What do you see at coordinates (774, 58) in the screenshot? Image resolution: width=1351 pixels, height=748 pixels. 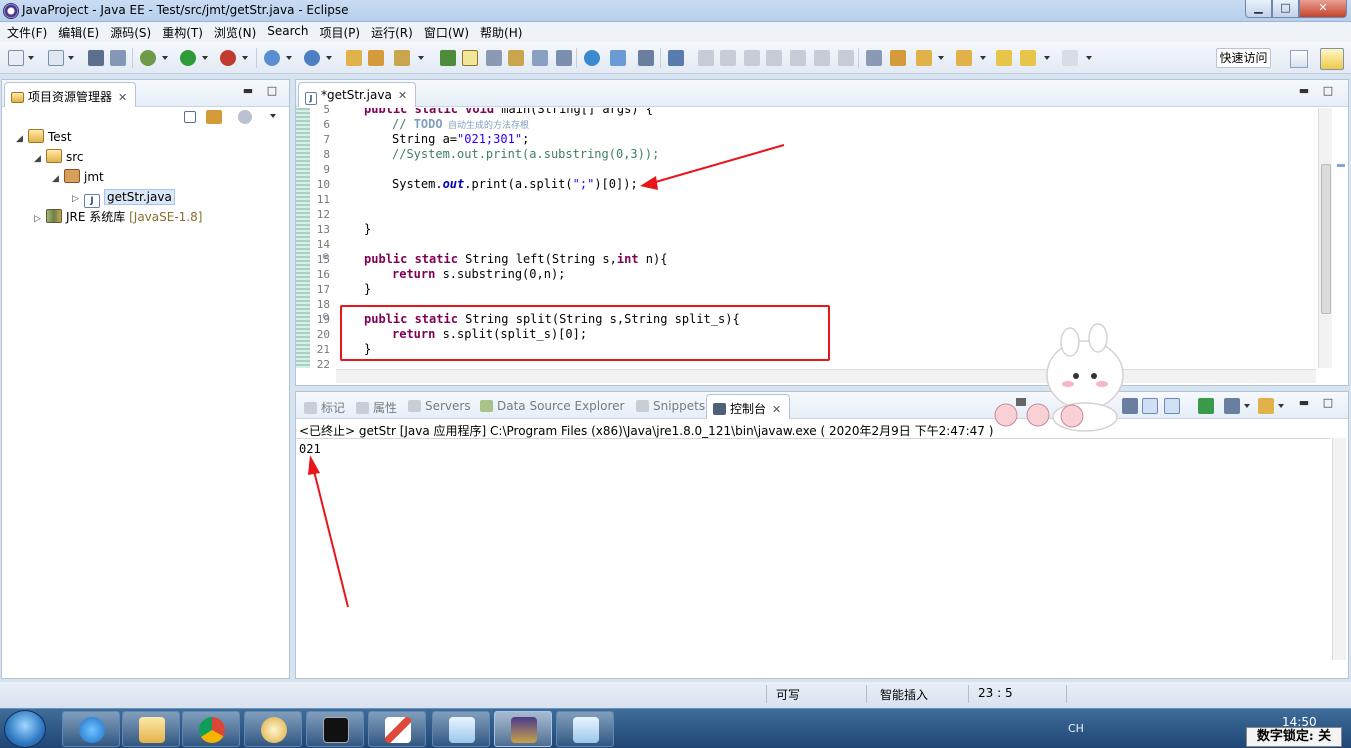 I see `step-into-icon` at bounding box center [774, 58].